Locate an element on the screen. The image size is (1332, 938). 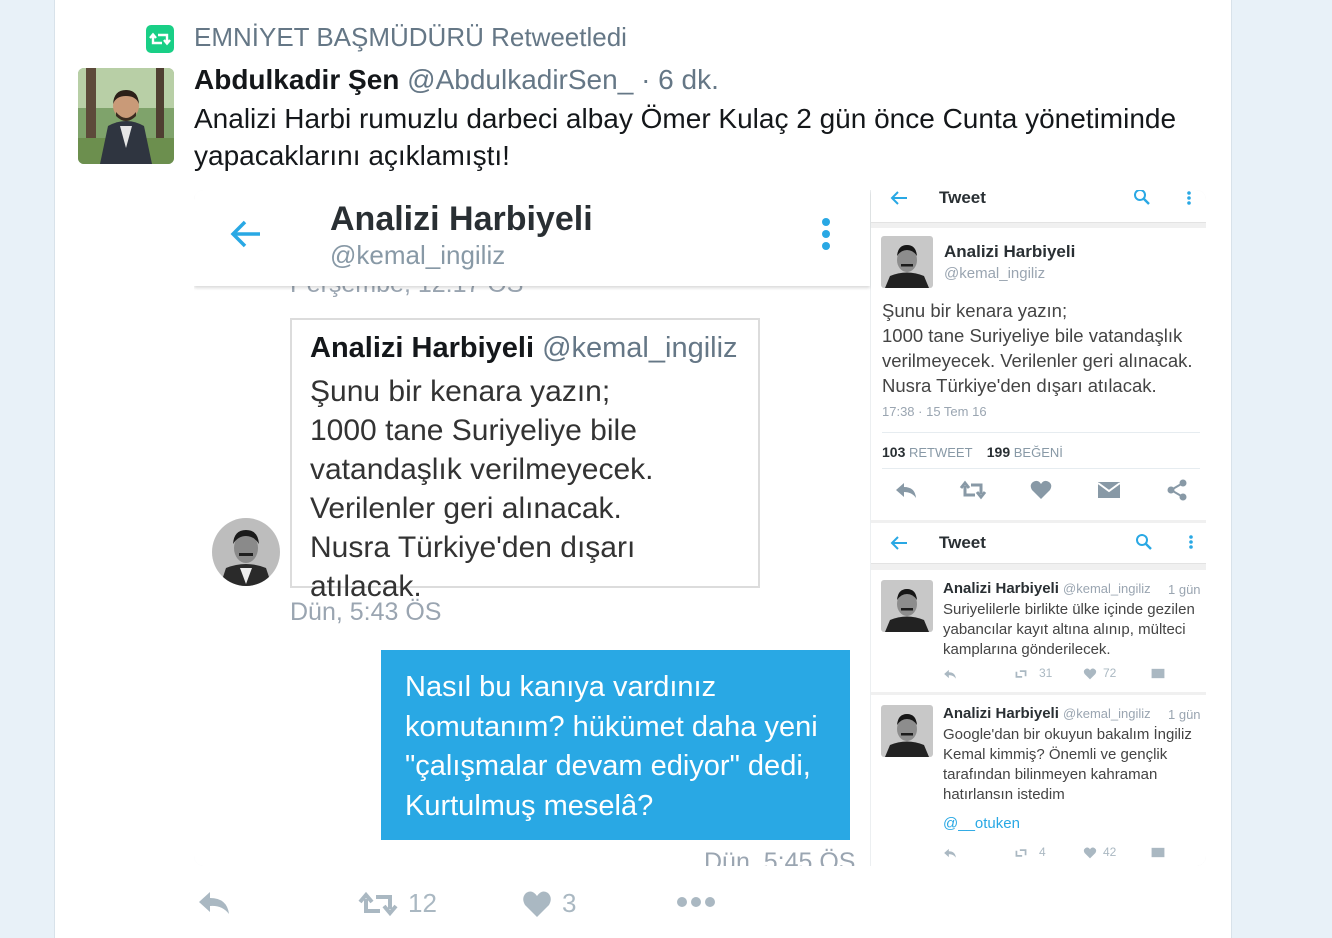
author-name: Abdulkadir Şen is located at coordinates (296, 79).